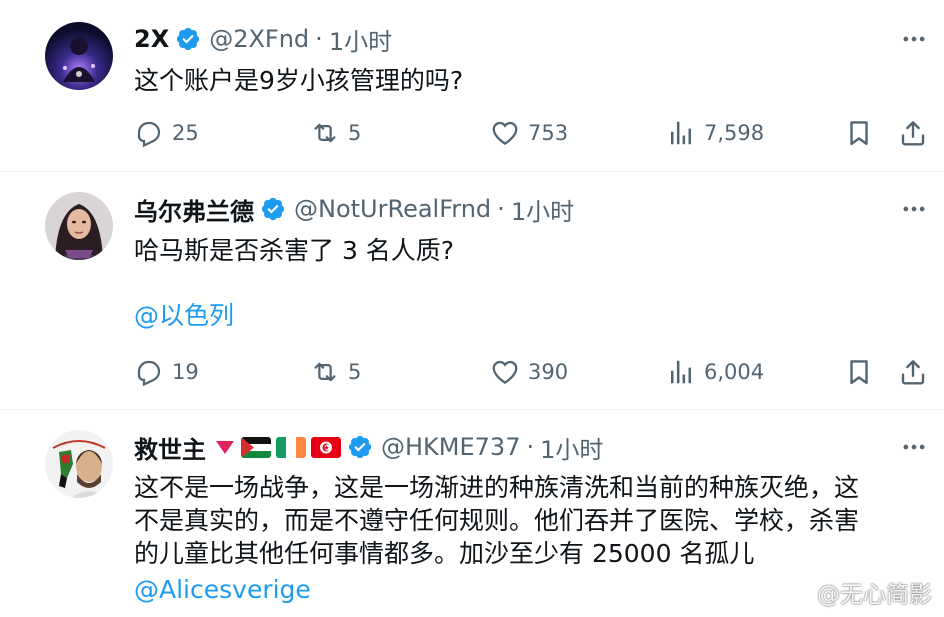  What do you see at coordinates (225, 447) in the screenshot?
I see `red-triangle-icon` at bounding box center [225, 447].